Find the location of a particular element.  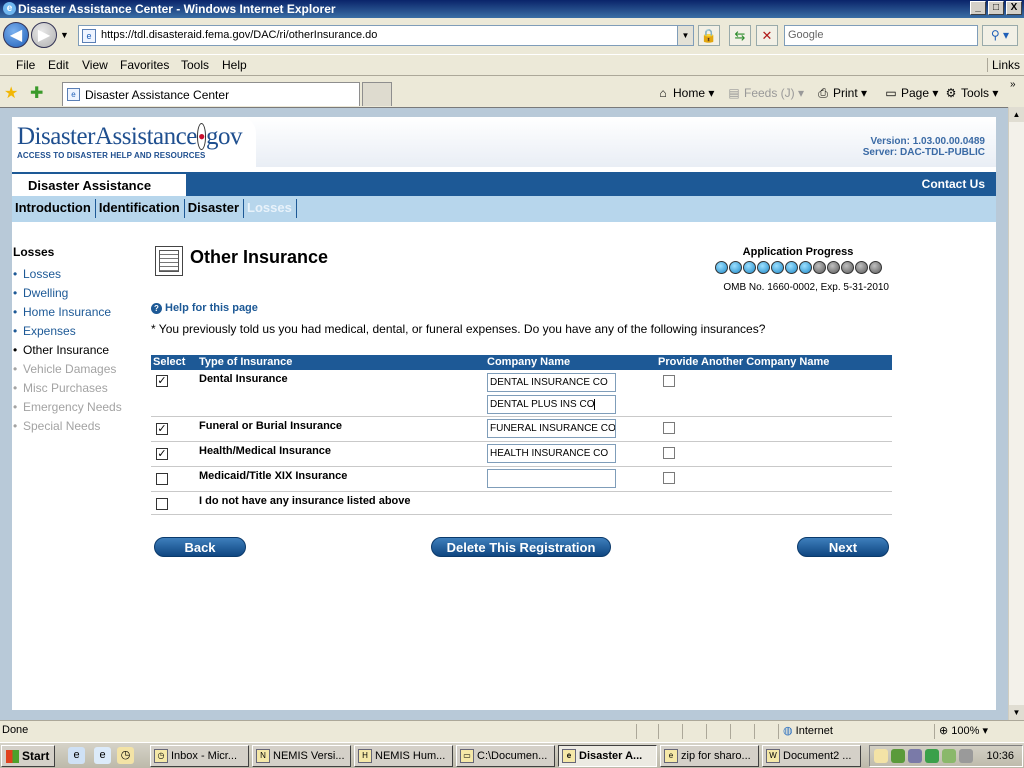

browser-tab: e Disaster Assistance Center is located at coordinates (211, 94).